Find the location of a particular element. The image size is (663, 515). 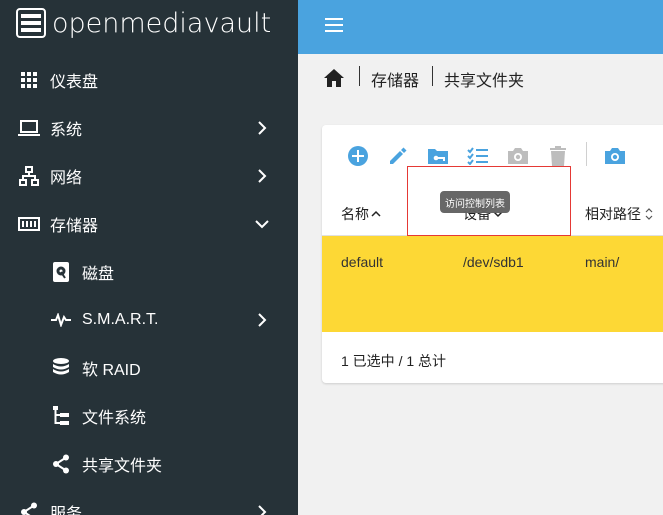

sidebar-item-label: 共享文件夹 is located at coordinates (122, 466).